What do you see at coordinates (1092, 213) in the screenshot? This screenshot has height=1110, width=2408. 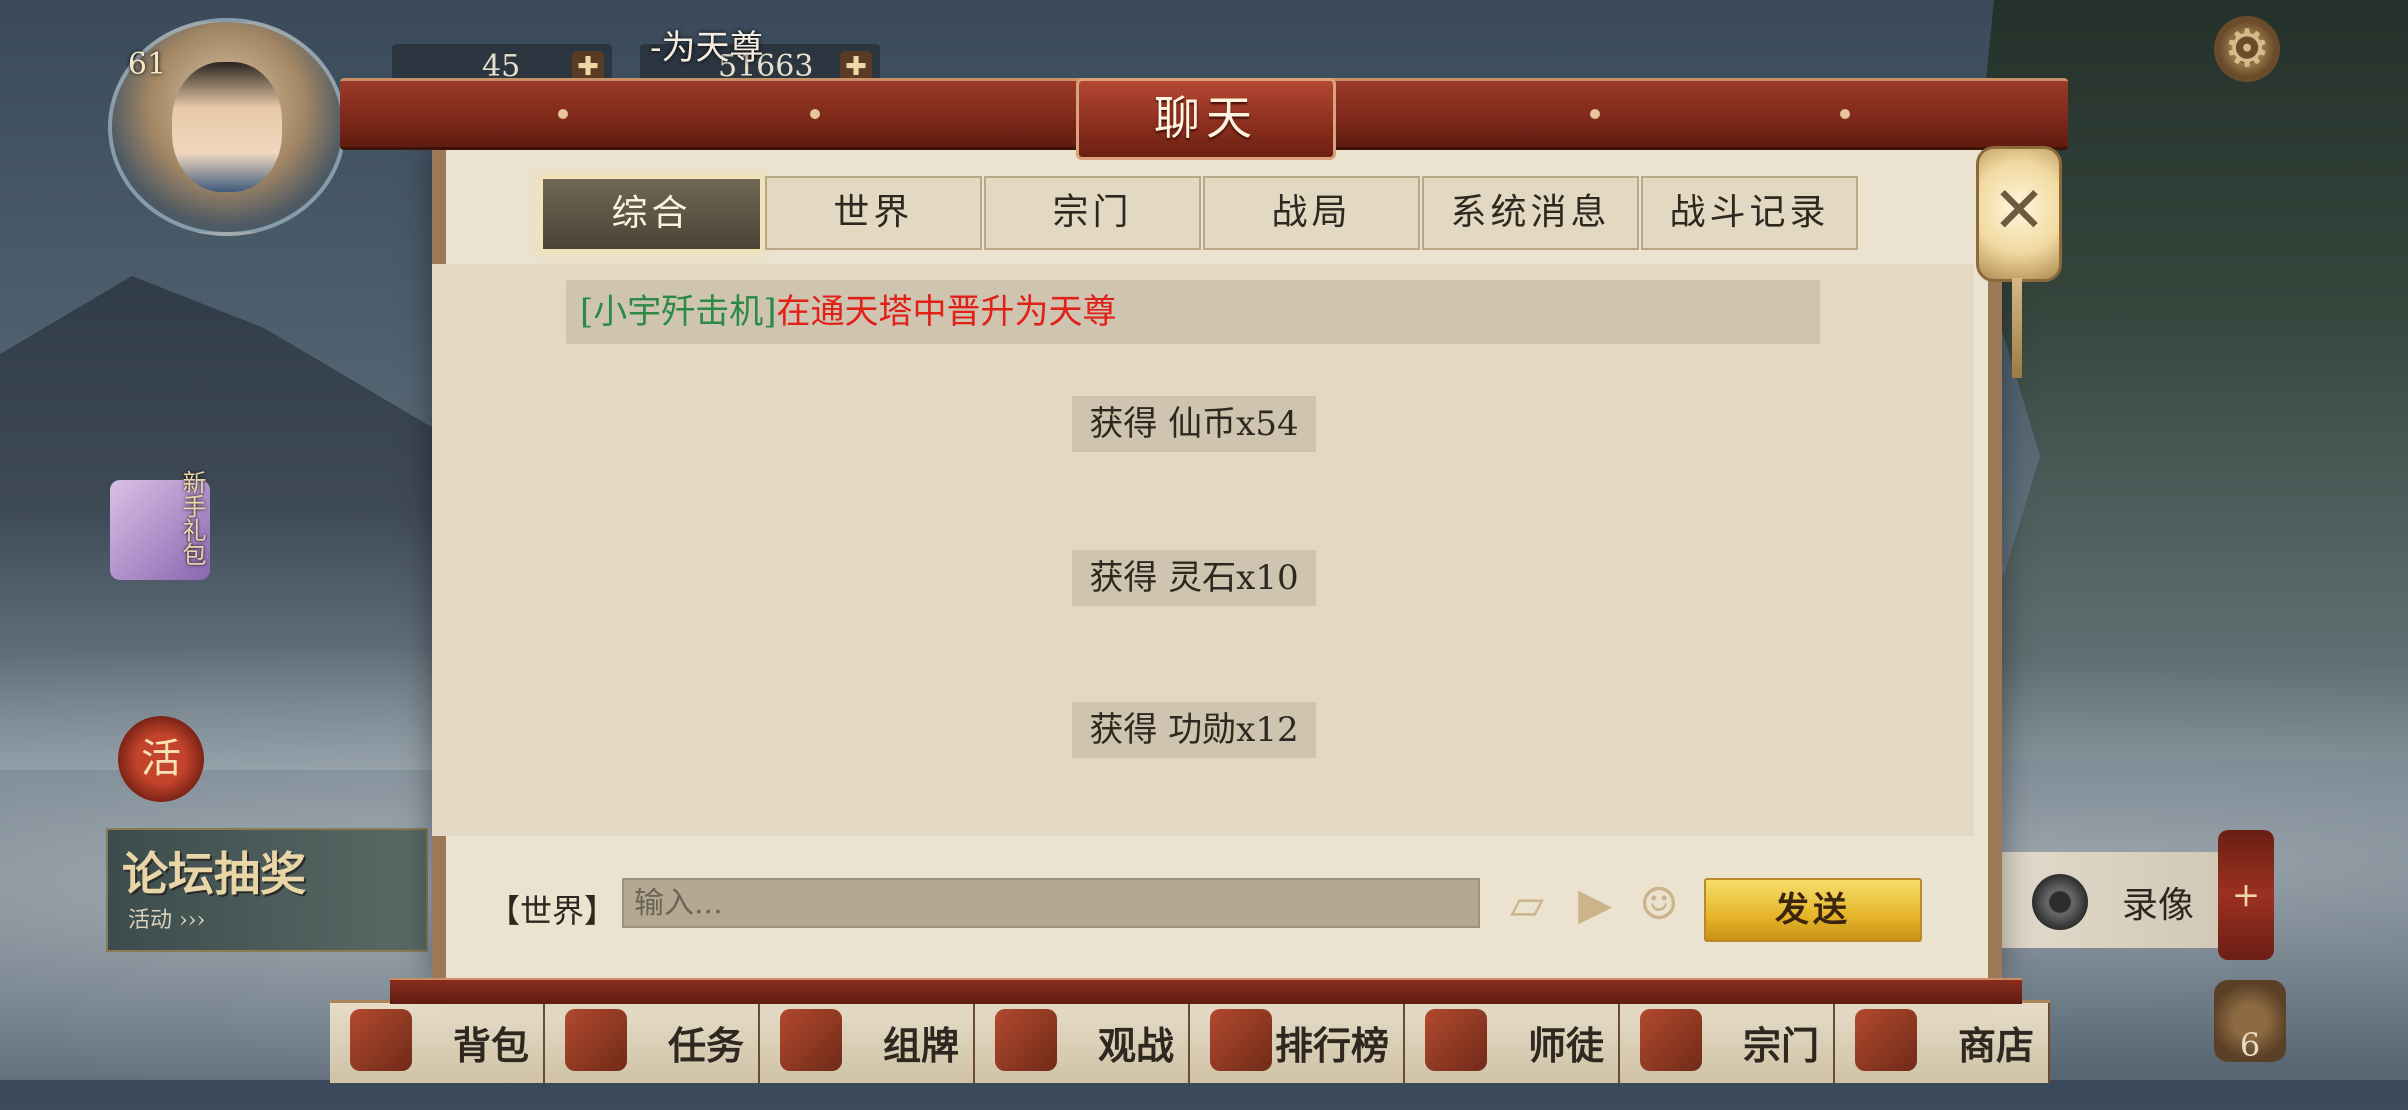 I see `tab-sect: 宗门` at bounding box center [1092, 213].